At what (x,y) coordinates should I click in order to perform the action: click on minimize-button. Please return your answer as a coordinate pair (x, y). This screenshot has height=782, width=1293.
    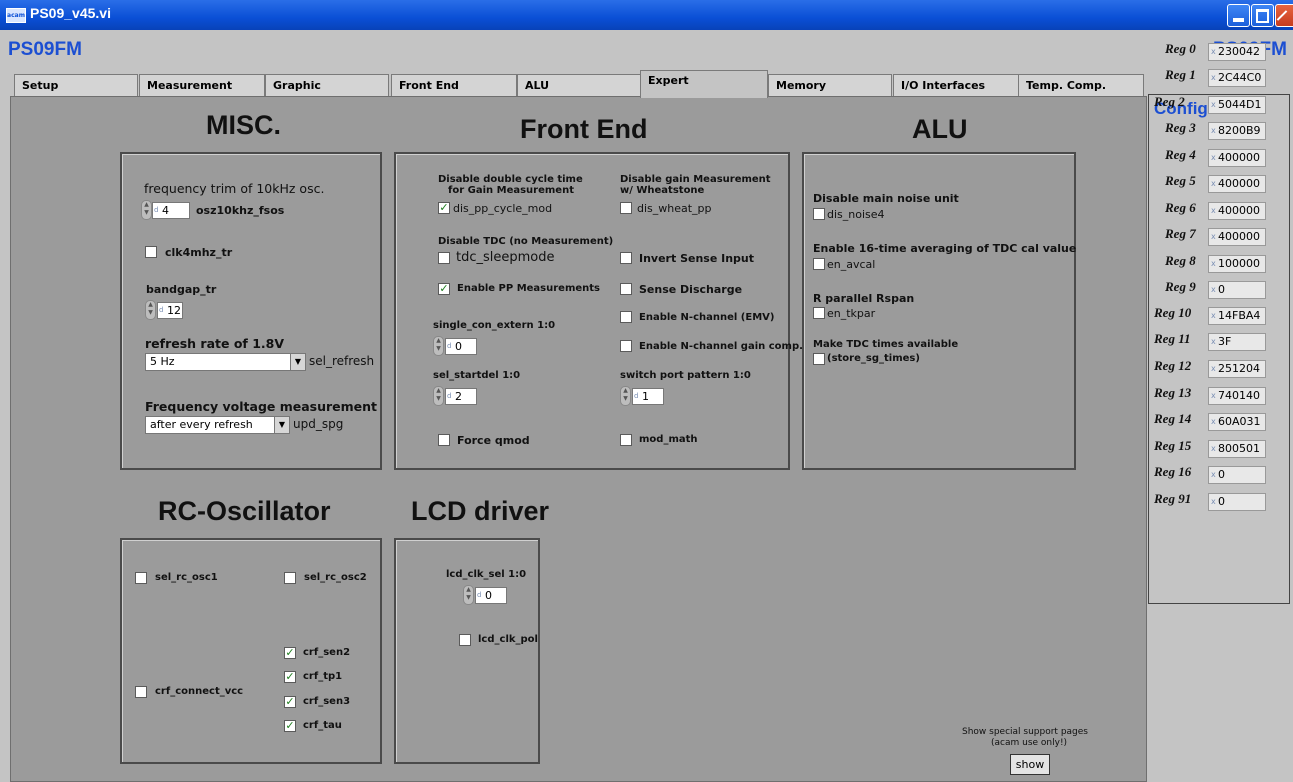
    Looking at the image, I should click on (1238, 15).